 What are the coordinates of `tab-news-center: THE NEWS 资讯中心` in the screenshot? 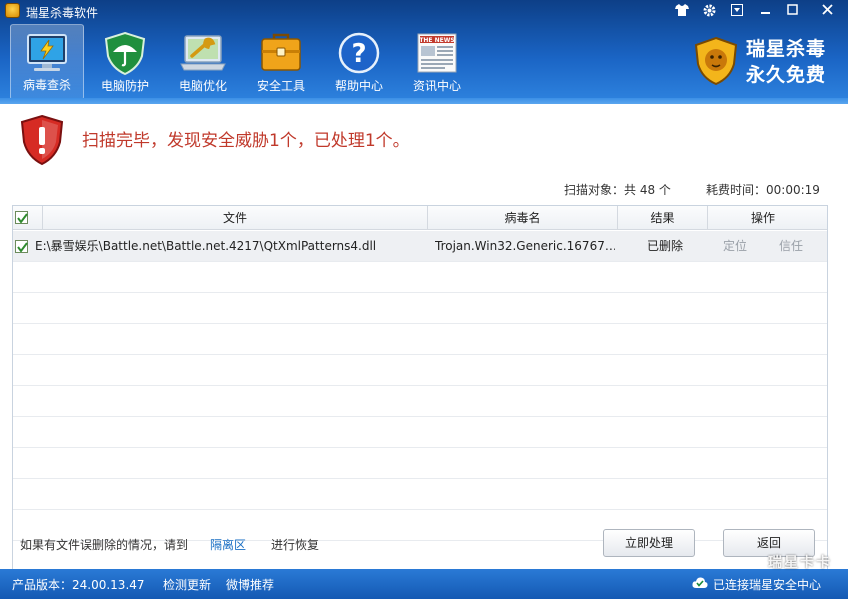 It's located at (437, 62).